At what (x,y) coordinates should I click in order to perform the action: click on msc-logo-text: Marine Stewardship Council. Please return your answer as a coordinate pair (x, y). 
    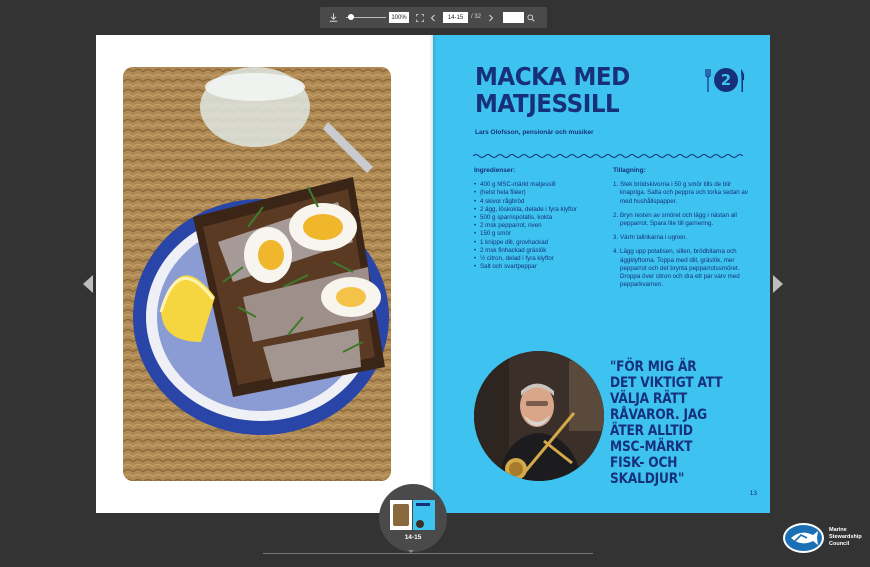
    Looking at the image, I should click on (845, 537).